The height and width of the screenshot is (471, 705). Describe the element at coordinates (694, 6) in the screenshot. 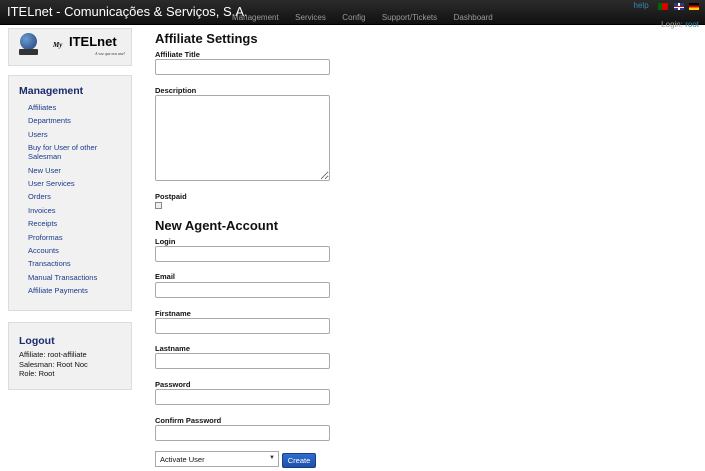

I see `germany-flag-icon` at that location.